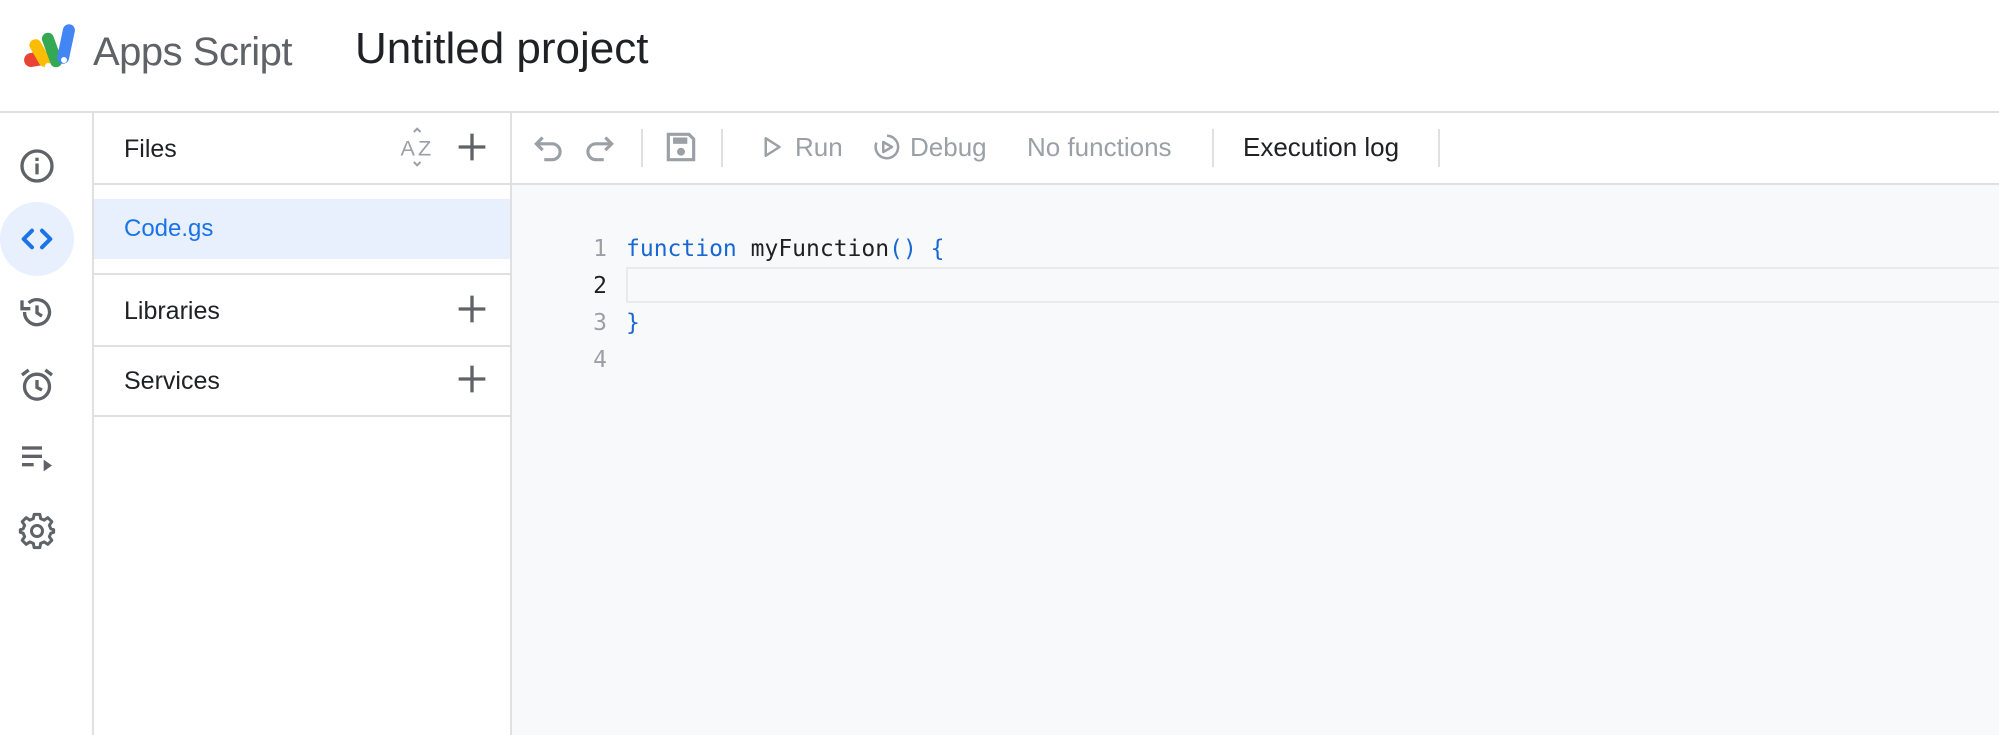 This screenshot has width=1999, height=735. I want to click on history-icon, so click(36, 312).